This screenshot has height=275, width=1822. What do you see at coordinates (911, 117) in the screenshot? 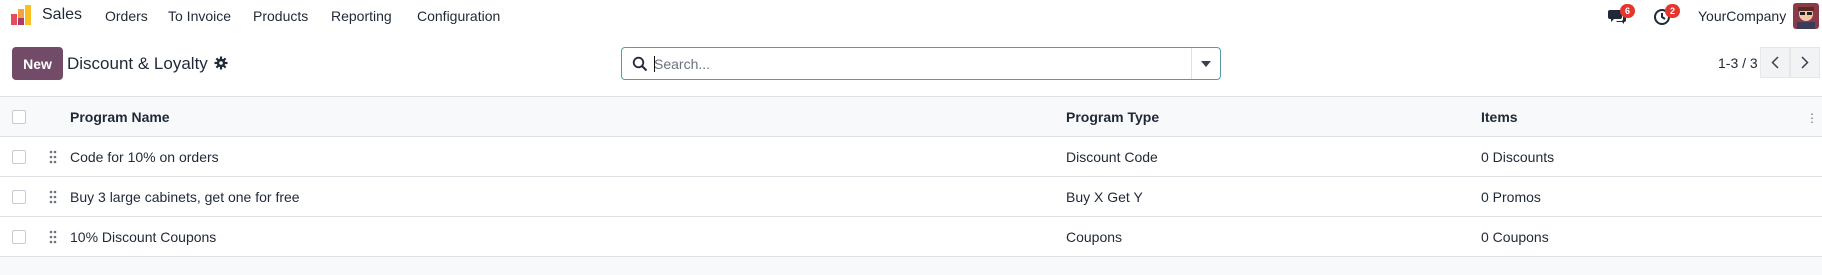
I see `table-header: Program Name Program Type Items ⋮` at bounding box center [911, 117].